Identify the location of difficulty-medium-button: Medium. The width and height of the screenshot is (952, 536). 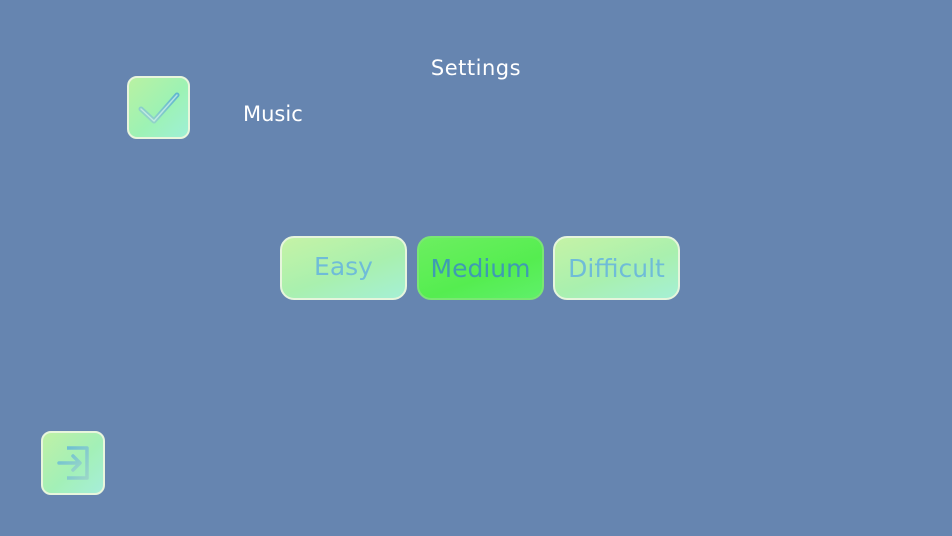
(480, 268).